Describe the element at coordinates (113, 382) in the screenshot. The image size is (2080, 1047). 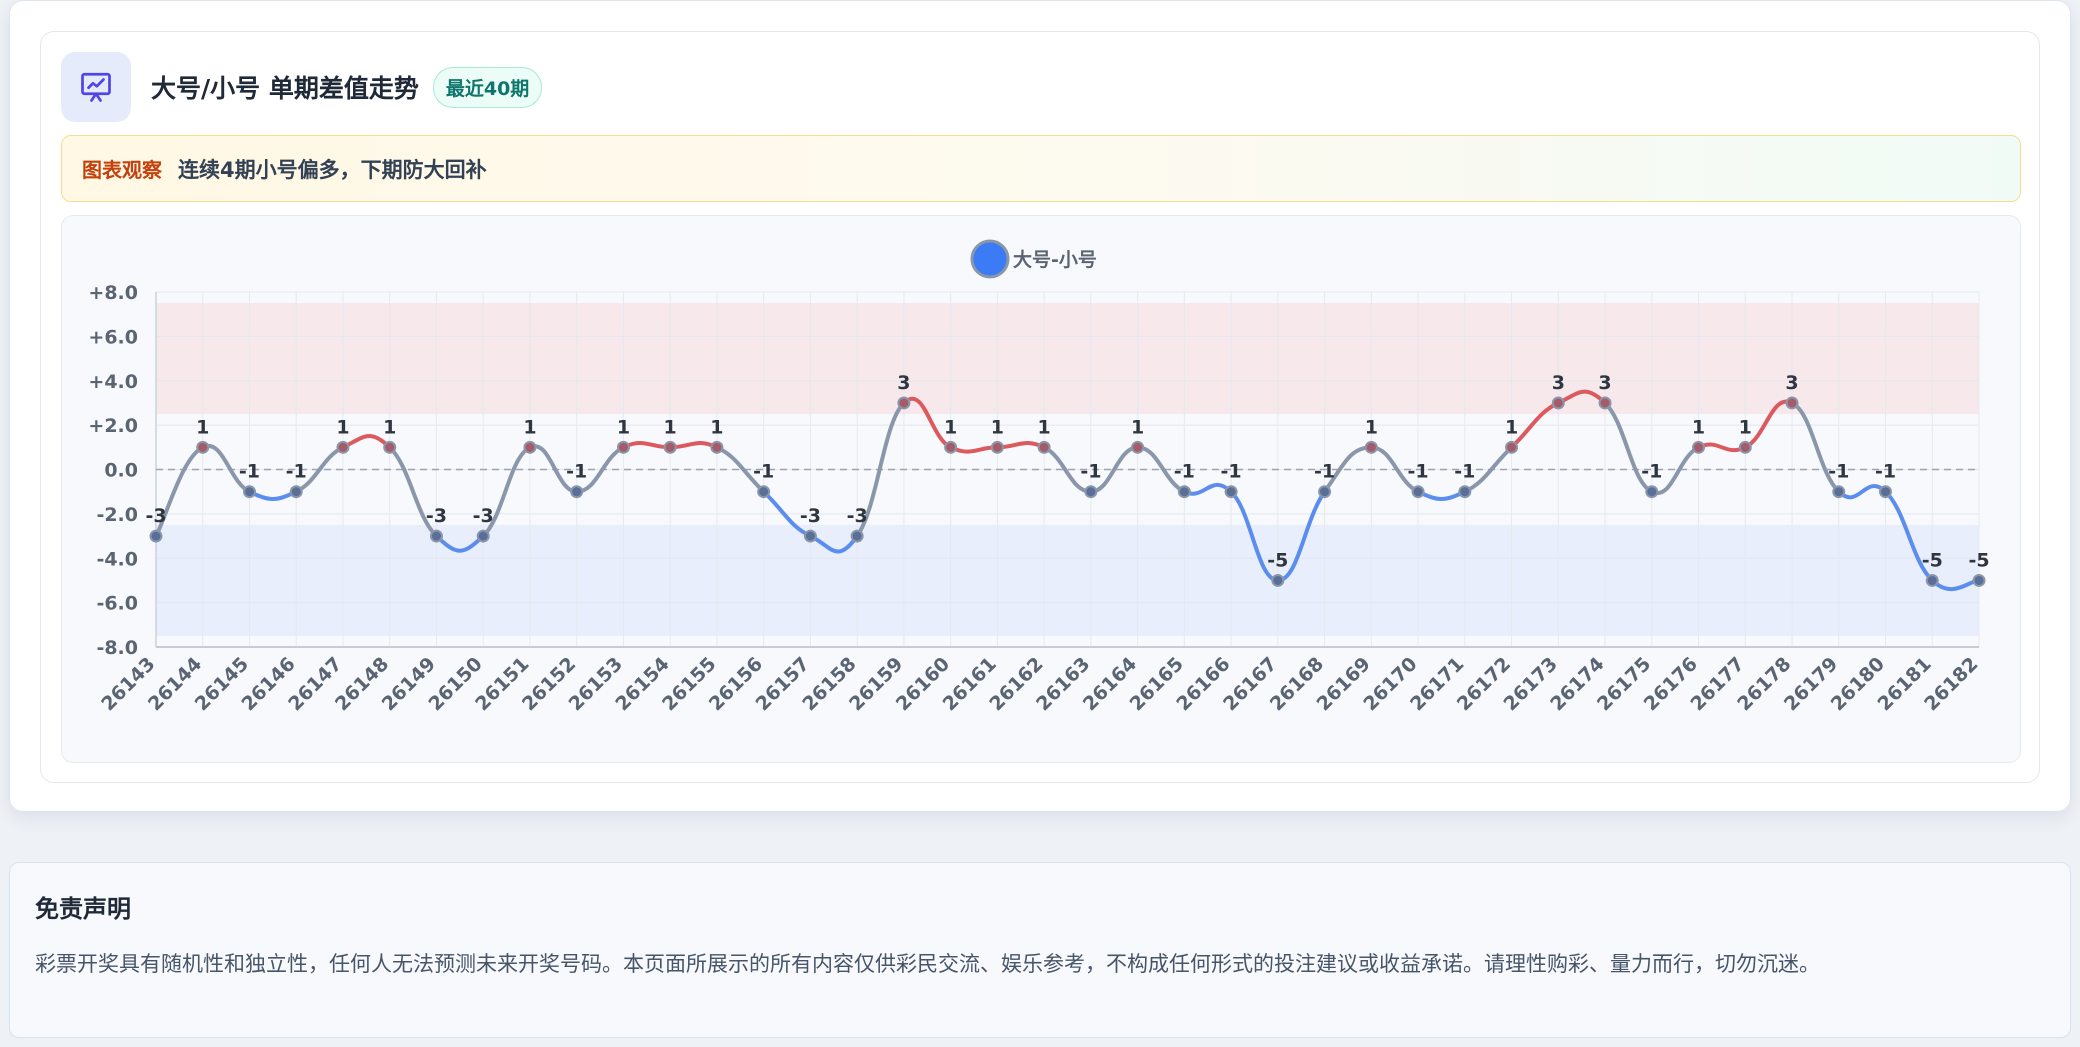
I see `y-tick-label: +4.0` at that location.